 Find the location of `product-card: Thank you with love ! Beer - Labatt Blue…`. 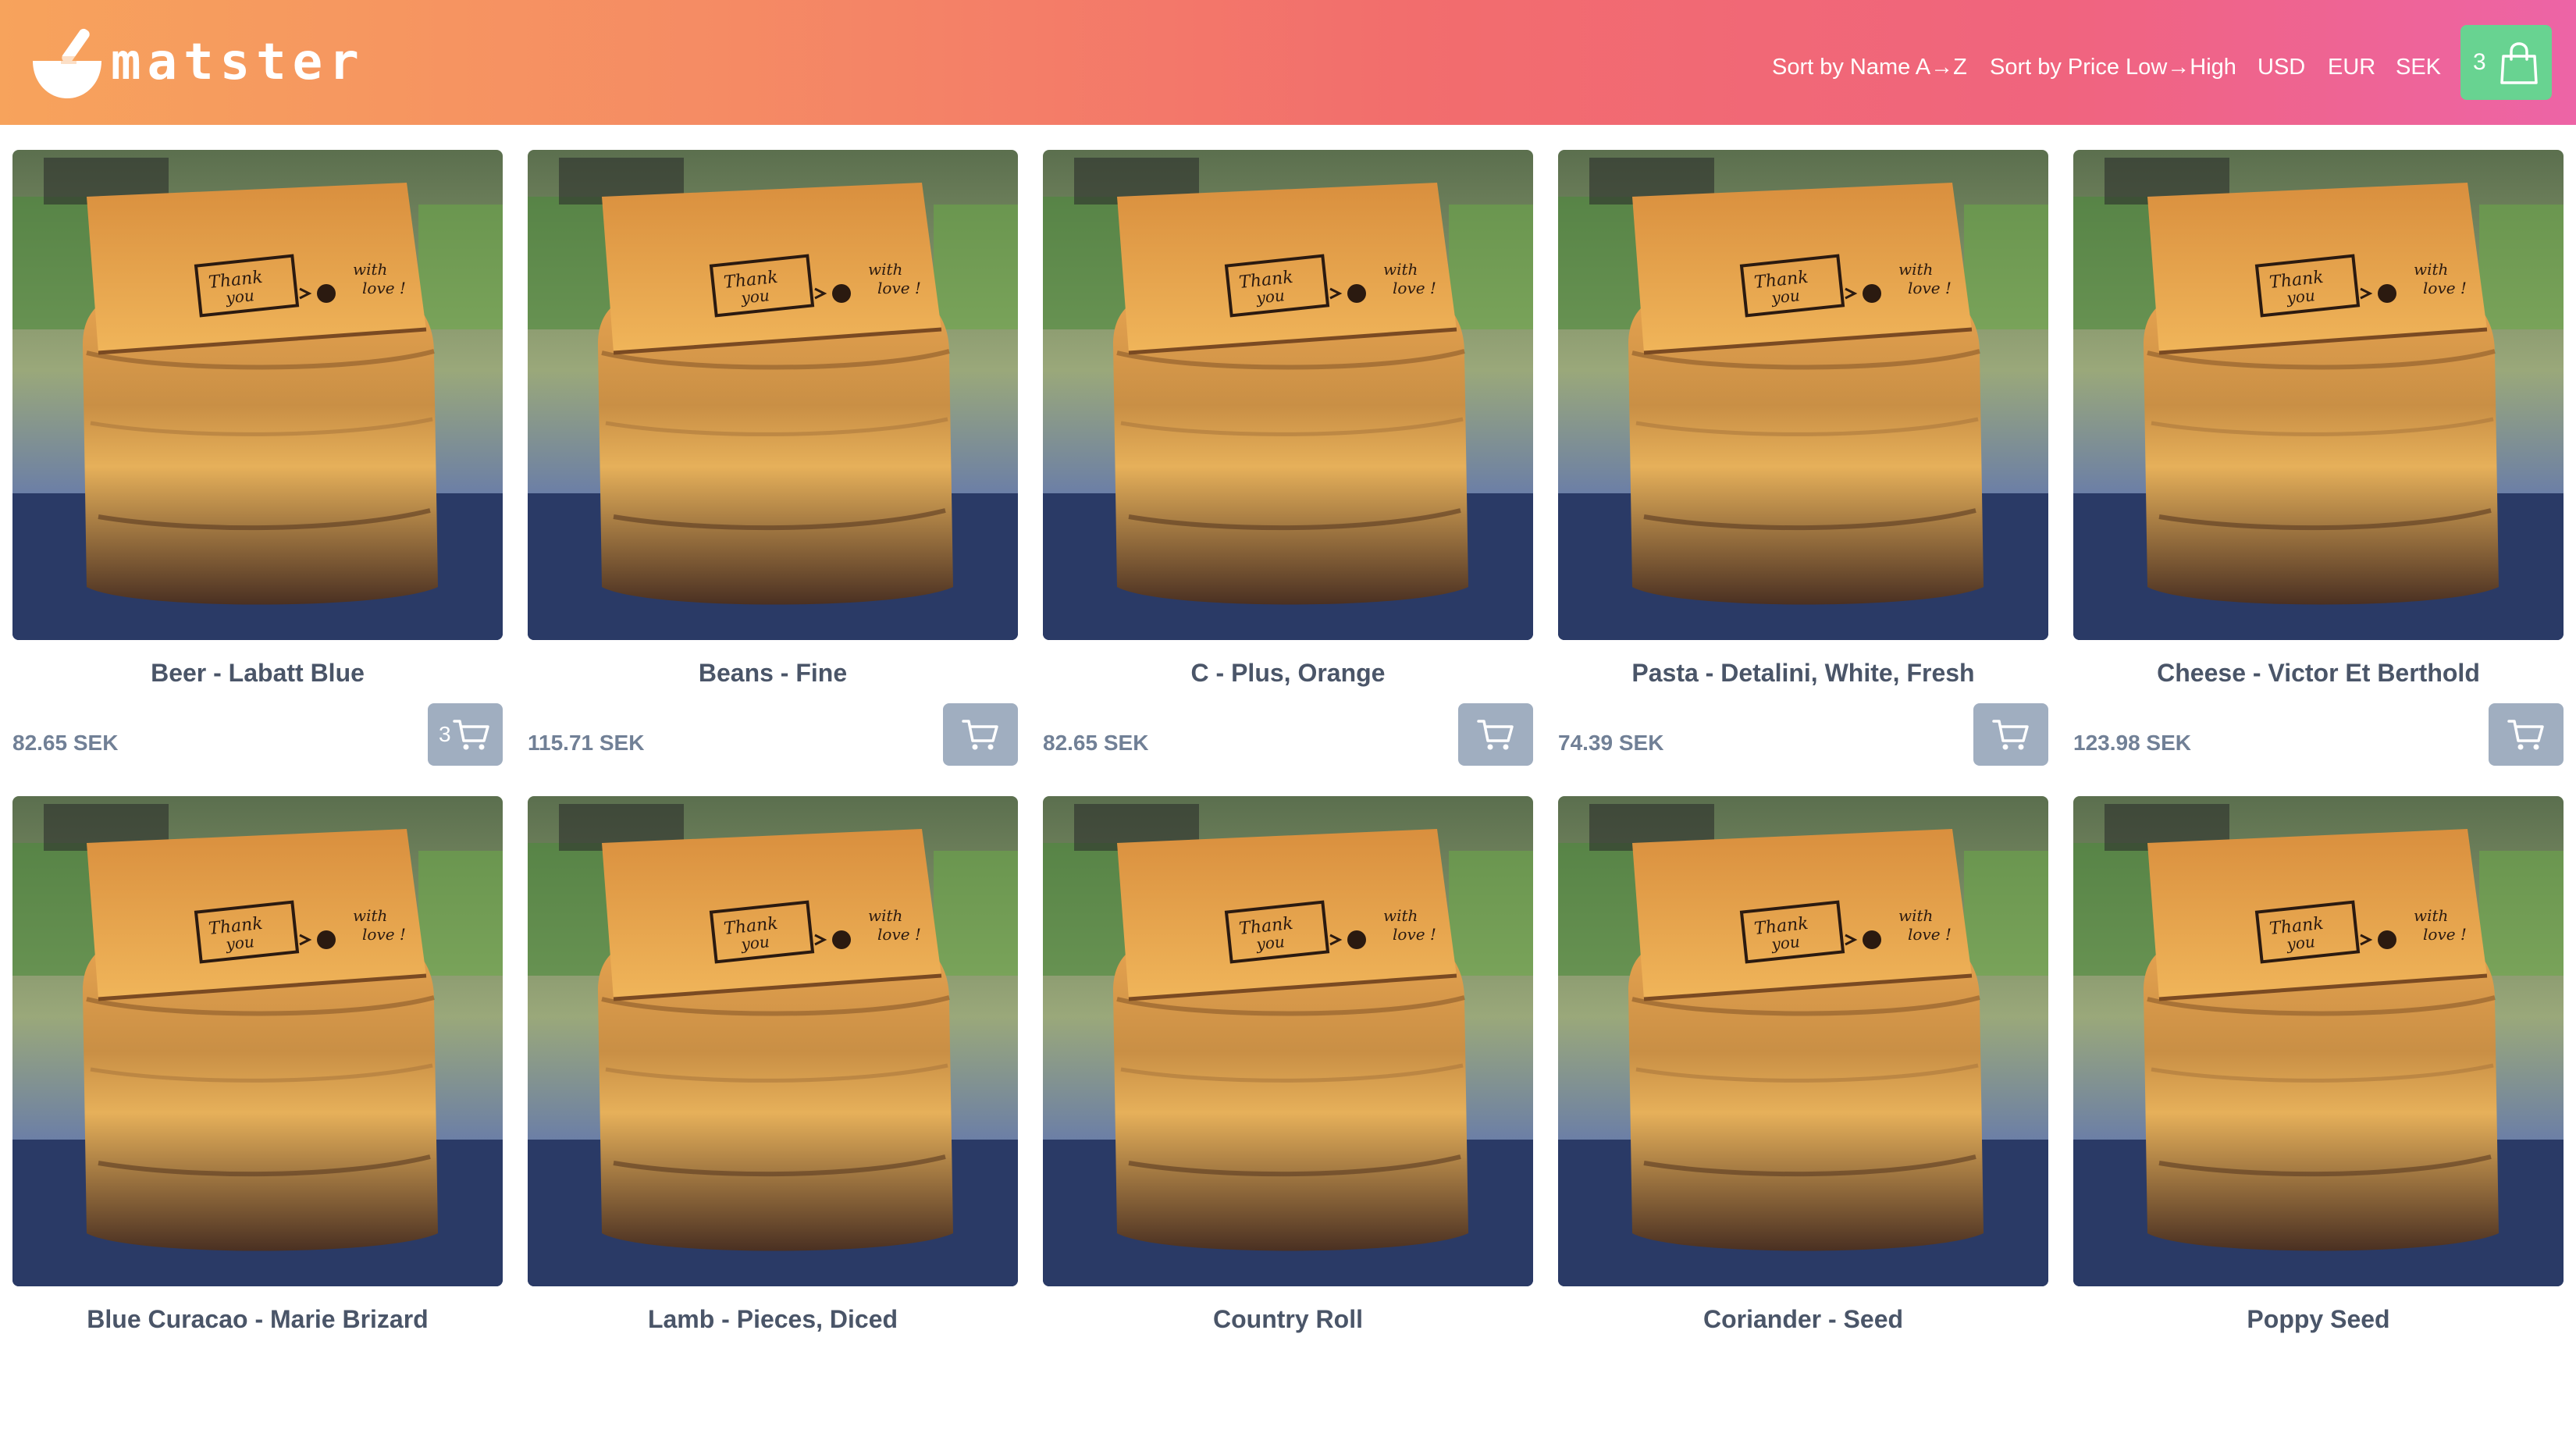

product-card: Thank you with love ! Beer - Labatt Blue… is located at coordinates (257, 474).